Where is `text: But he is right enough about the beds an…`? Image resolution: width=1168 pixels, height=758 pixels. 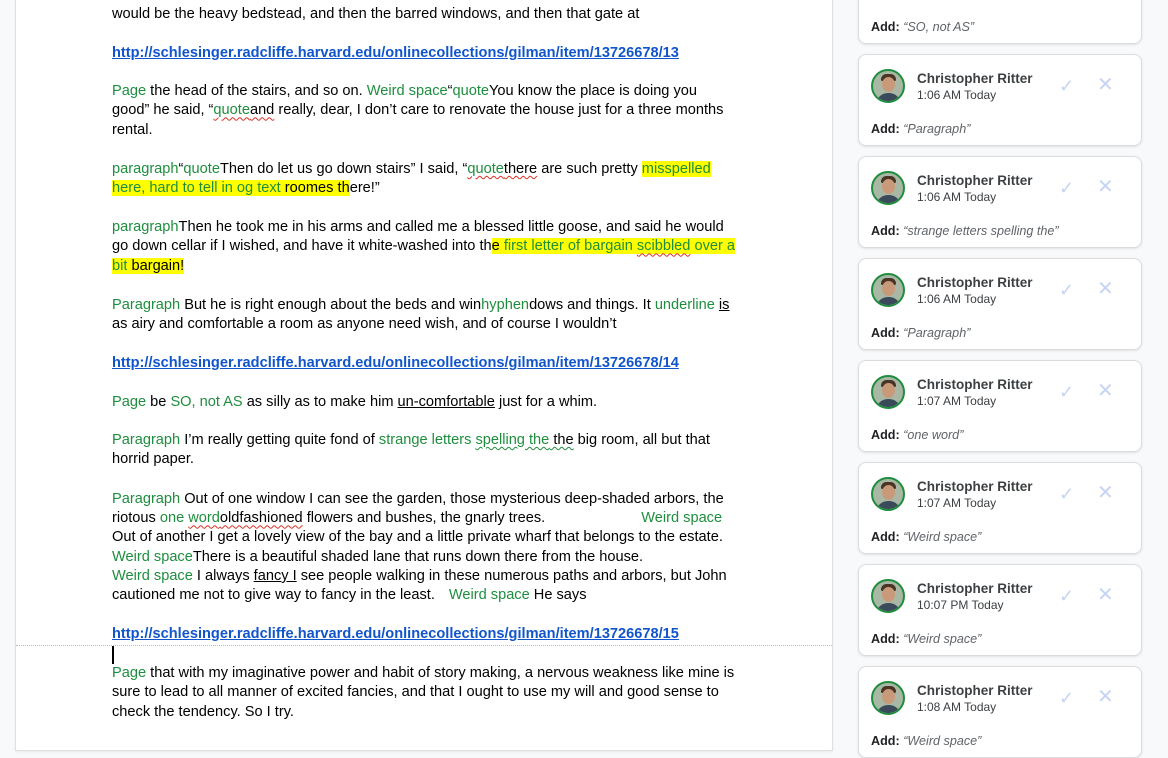
text: But he is right enough about the beds an… is located at coordinates (331, 305).